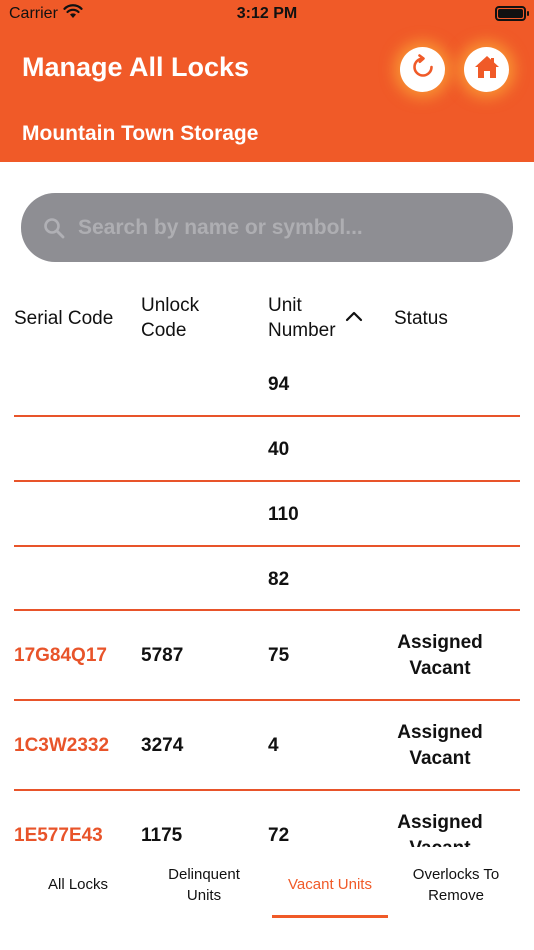 Image resolution: width=534 pixels, height=950 pixels. Describe the element at coordinates (136, 67) in the screenshot. I see `page-title: Manage All Locks` at that location.